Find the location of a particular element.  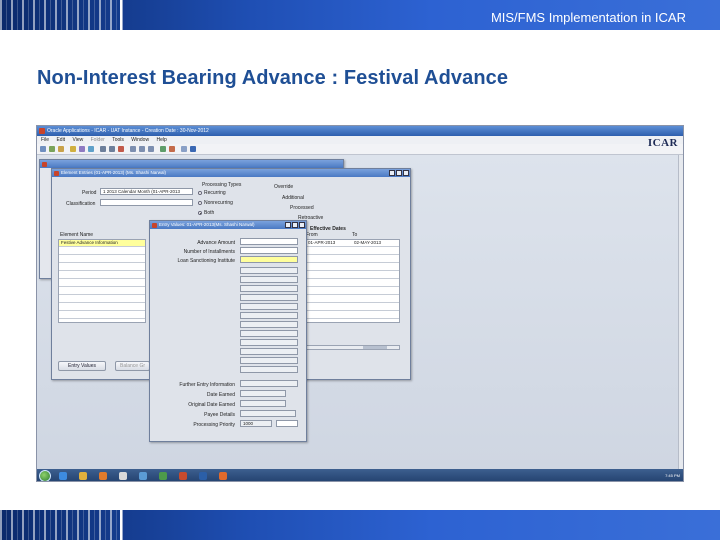

powerpoint-icon is located at coordinates (183, 476).